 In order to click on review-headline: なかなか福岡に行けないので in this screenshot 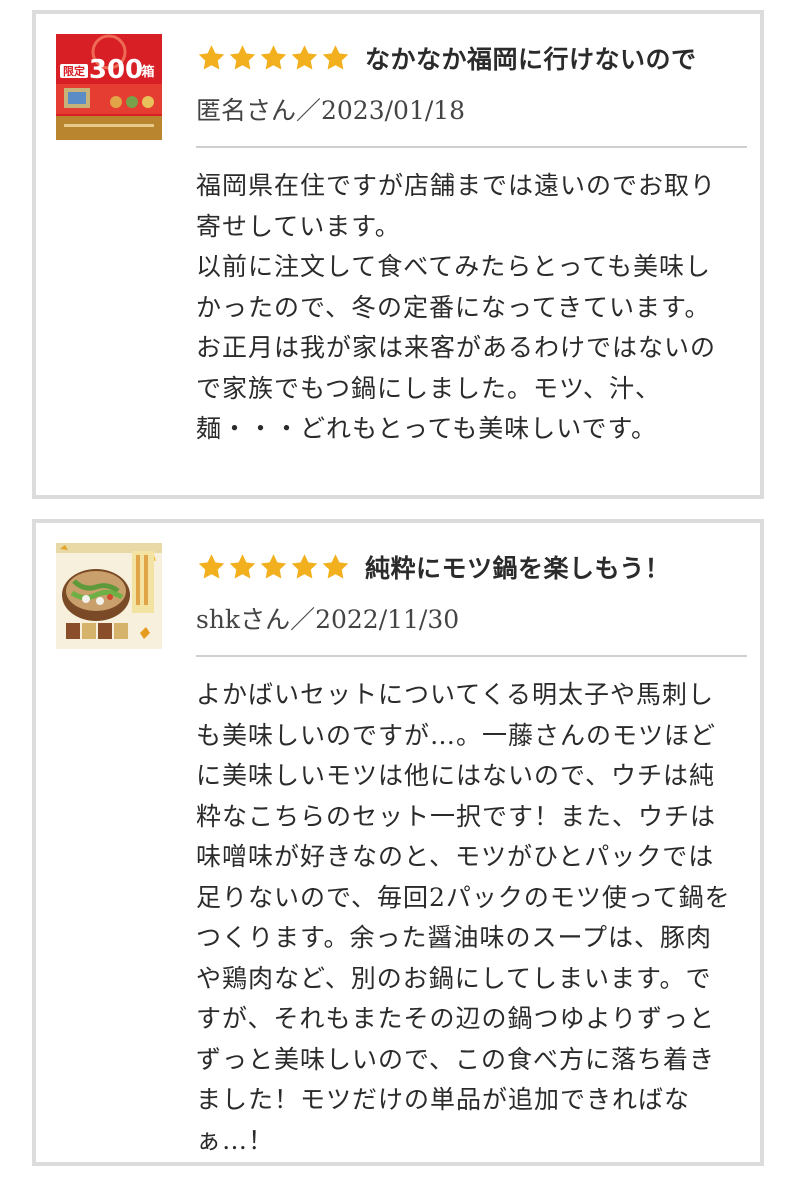, I will do `click(446, 58)`.